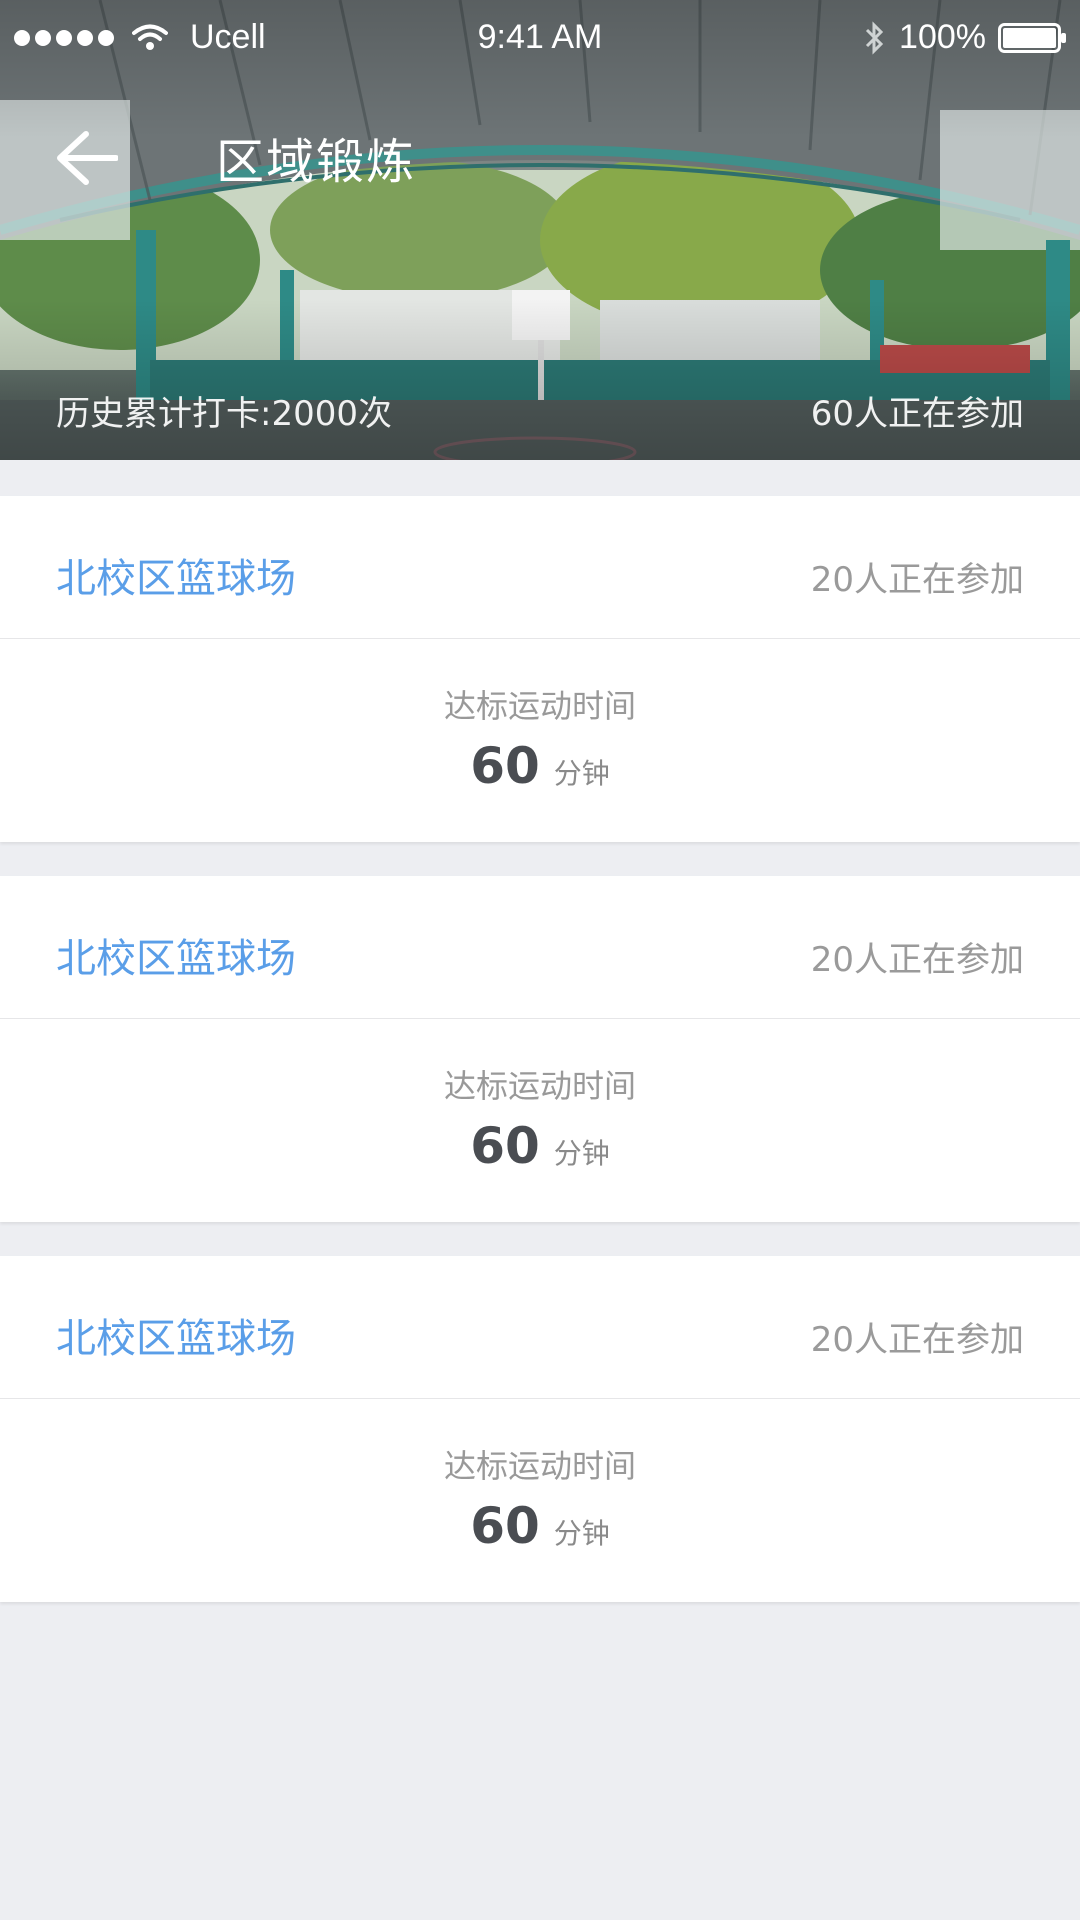 This screenshot has width=1080, height=1920. Describe the element at coordinates (942, 37) in the screenshot. I see `battery-percentage: 100%` at that location.